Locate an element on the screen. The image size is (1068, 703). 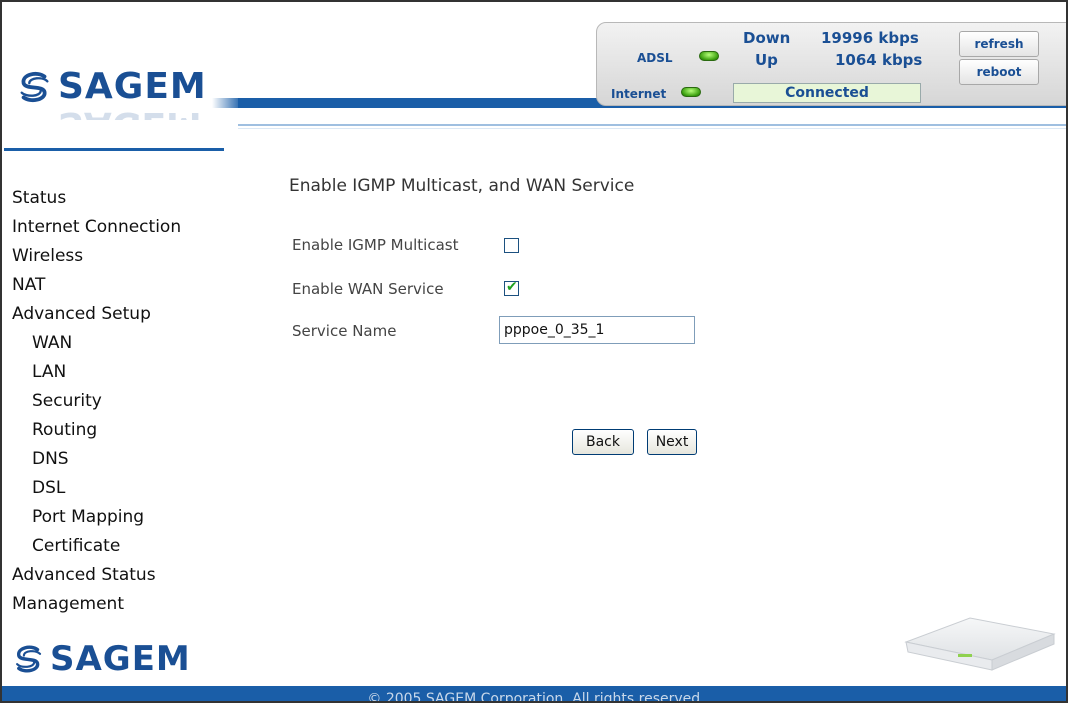
sidebar-item-dsl: DSL is located at coordinates (122, 488).